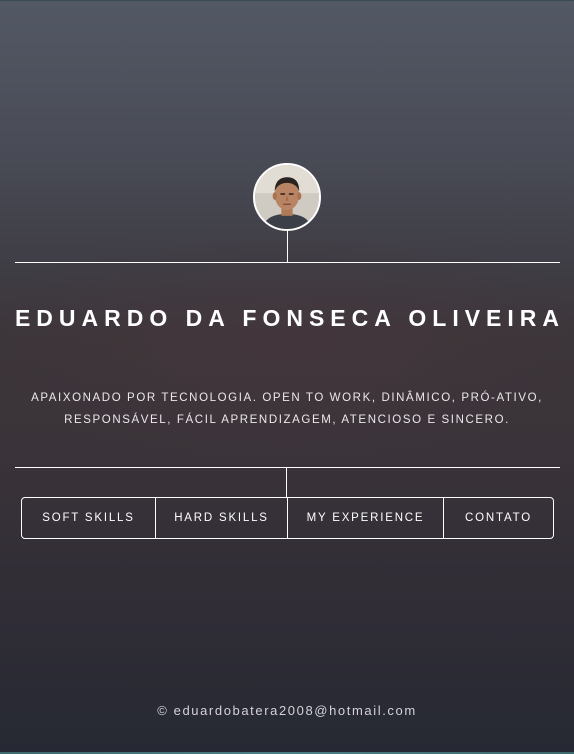 This screenshot has height=754, width=574. Describe the element at coordinates (221, 518) in the screenshot. I see `nav-hard-skills: HARD SKILLS` at that location.